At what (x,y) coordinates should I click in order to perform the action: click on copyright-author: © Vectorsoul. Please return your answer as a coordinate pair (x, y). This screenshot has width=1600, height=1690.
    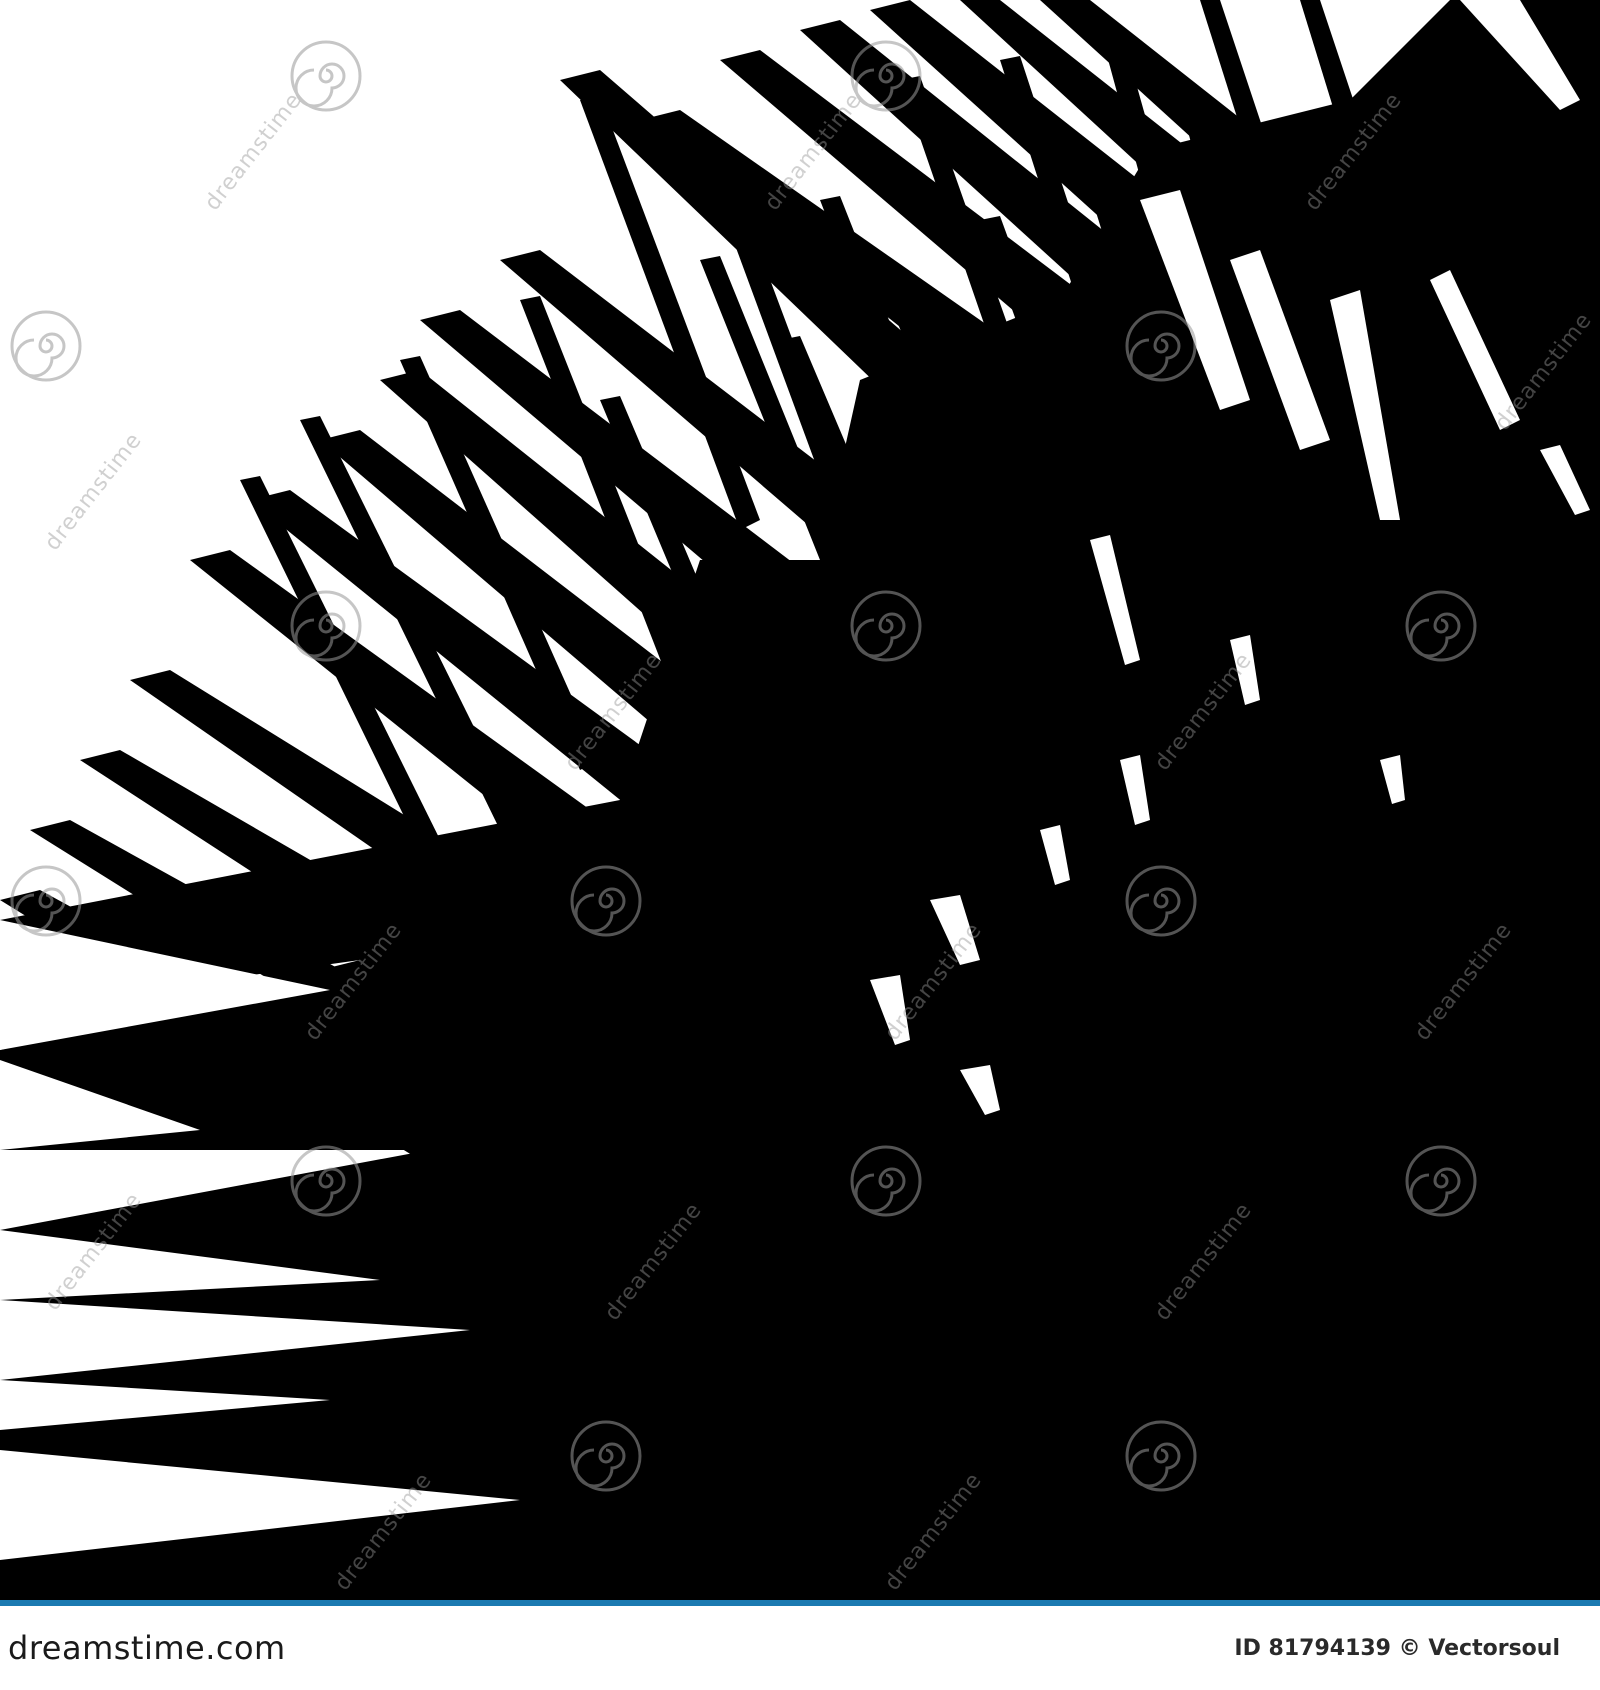
    Looking at the image, I should click on (1479, 1648).